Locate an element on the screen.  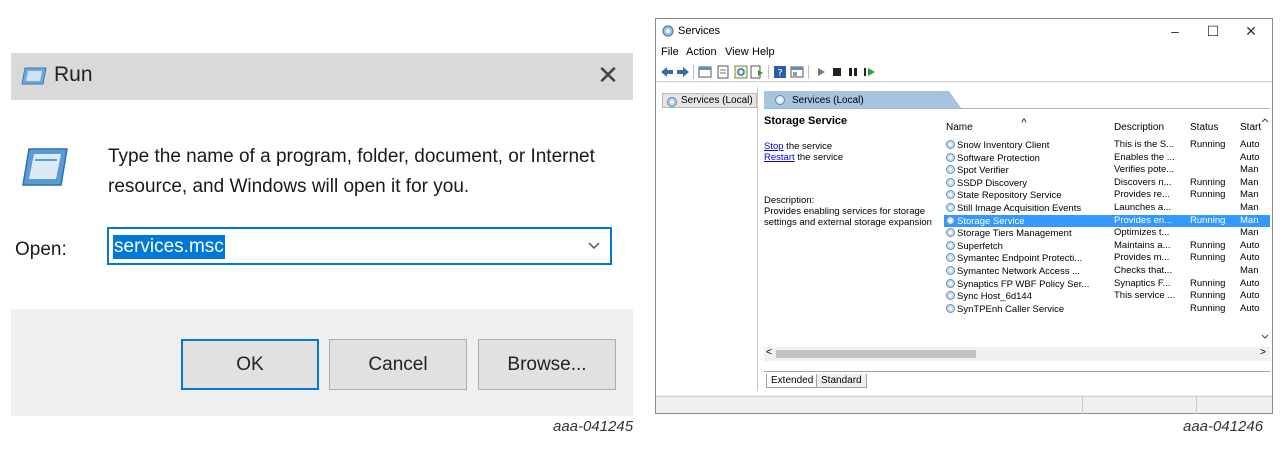
service-row: SynTPEnh Caller Service Running Auto is located at coordinates (1107, 309).